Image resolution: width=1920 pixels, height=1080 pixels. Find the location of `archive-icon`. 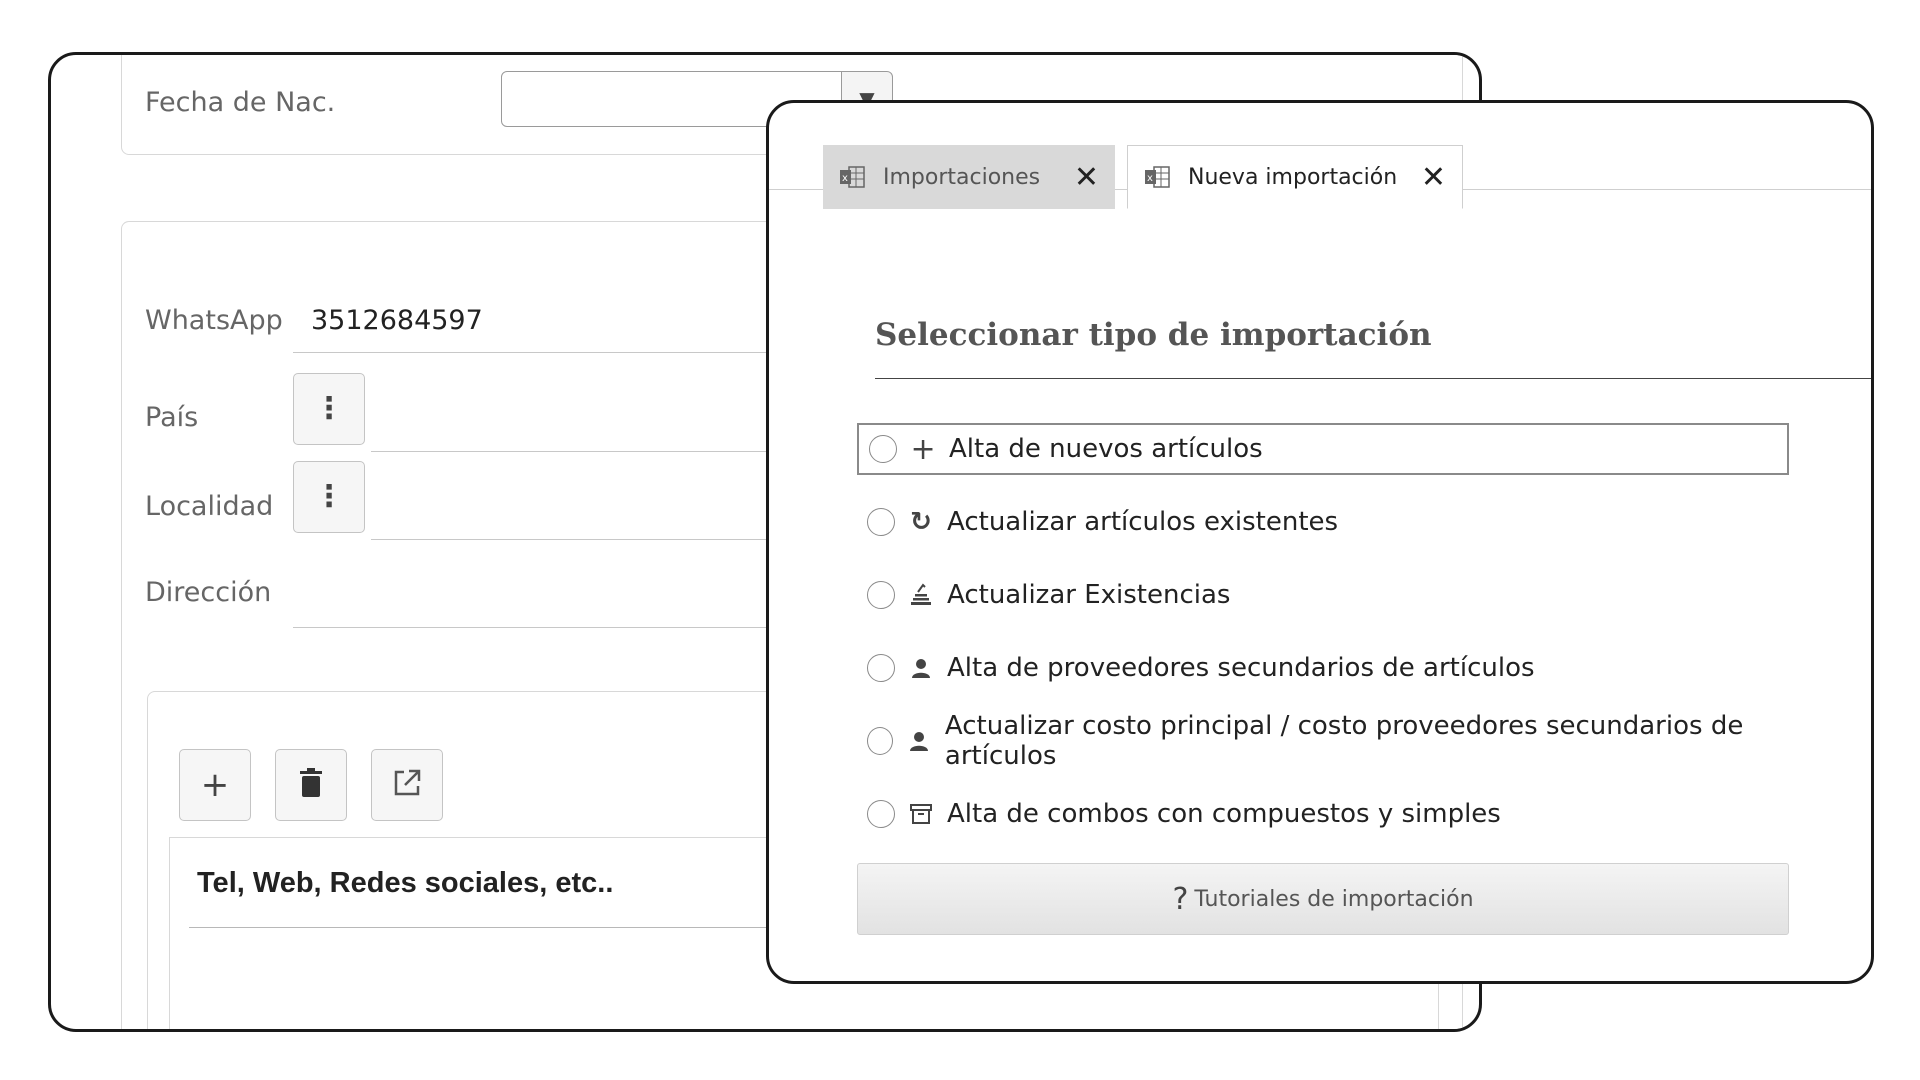

archive-icon is located at coordinates (921, 814).